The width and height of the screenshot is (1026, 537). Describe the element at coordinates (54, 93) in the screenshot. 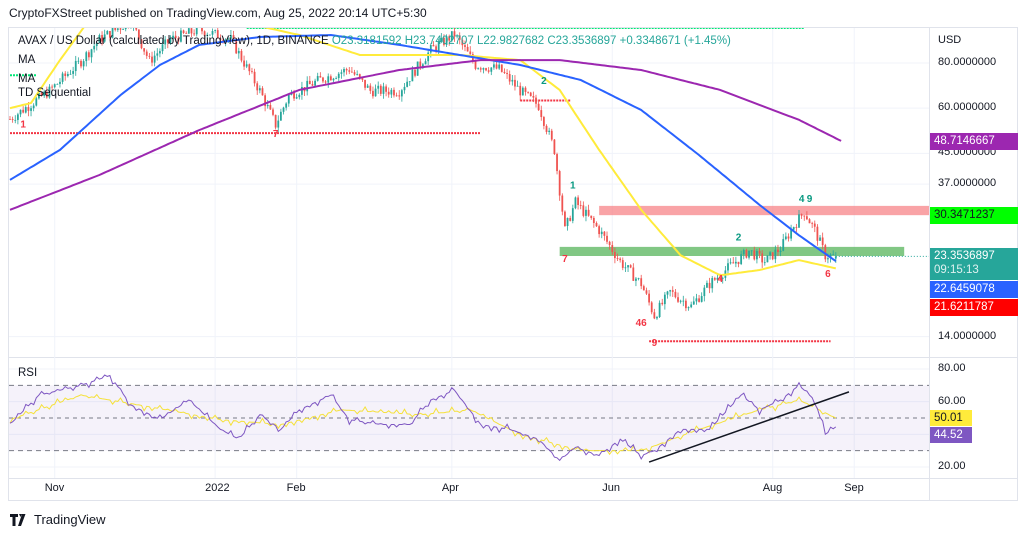

I see `indicator-td-sequential: TD Sequential` at that location.